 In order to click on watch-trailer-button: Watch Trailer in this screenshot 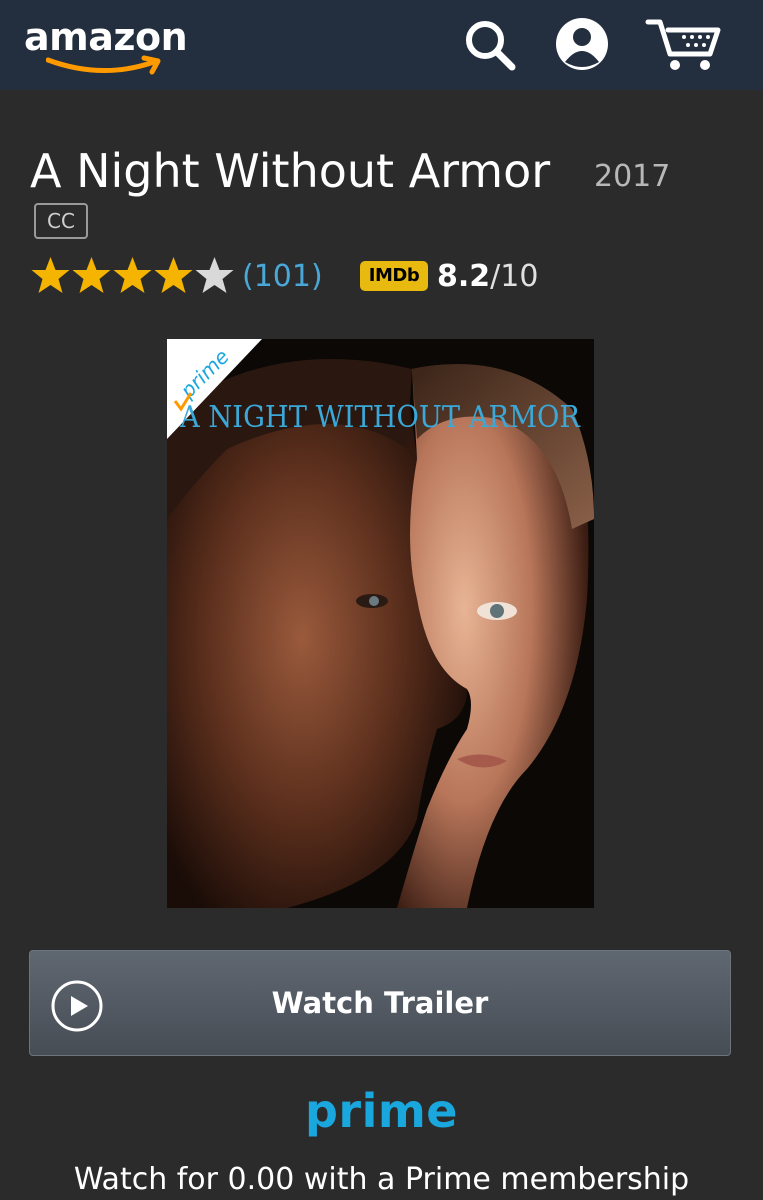, I will do `click(380, 1003)`.